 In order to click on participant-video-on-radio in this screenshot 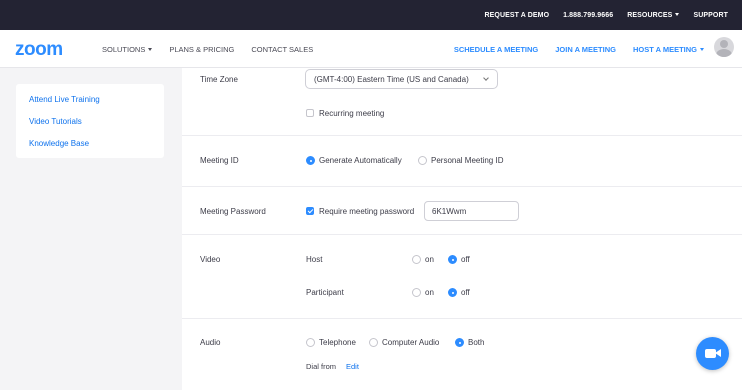, I will do `click(416, 292)`.